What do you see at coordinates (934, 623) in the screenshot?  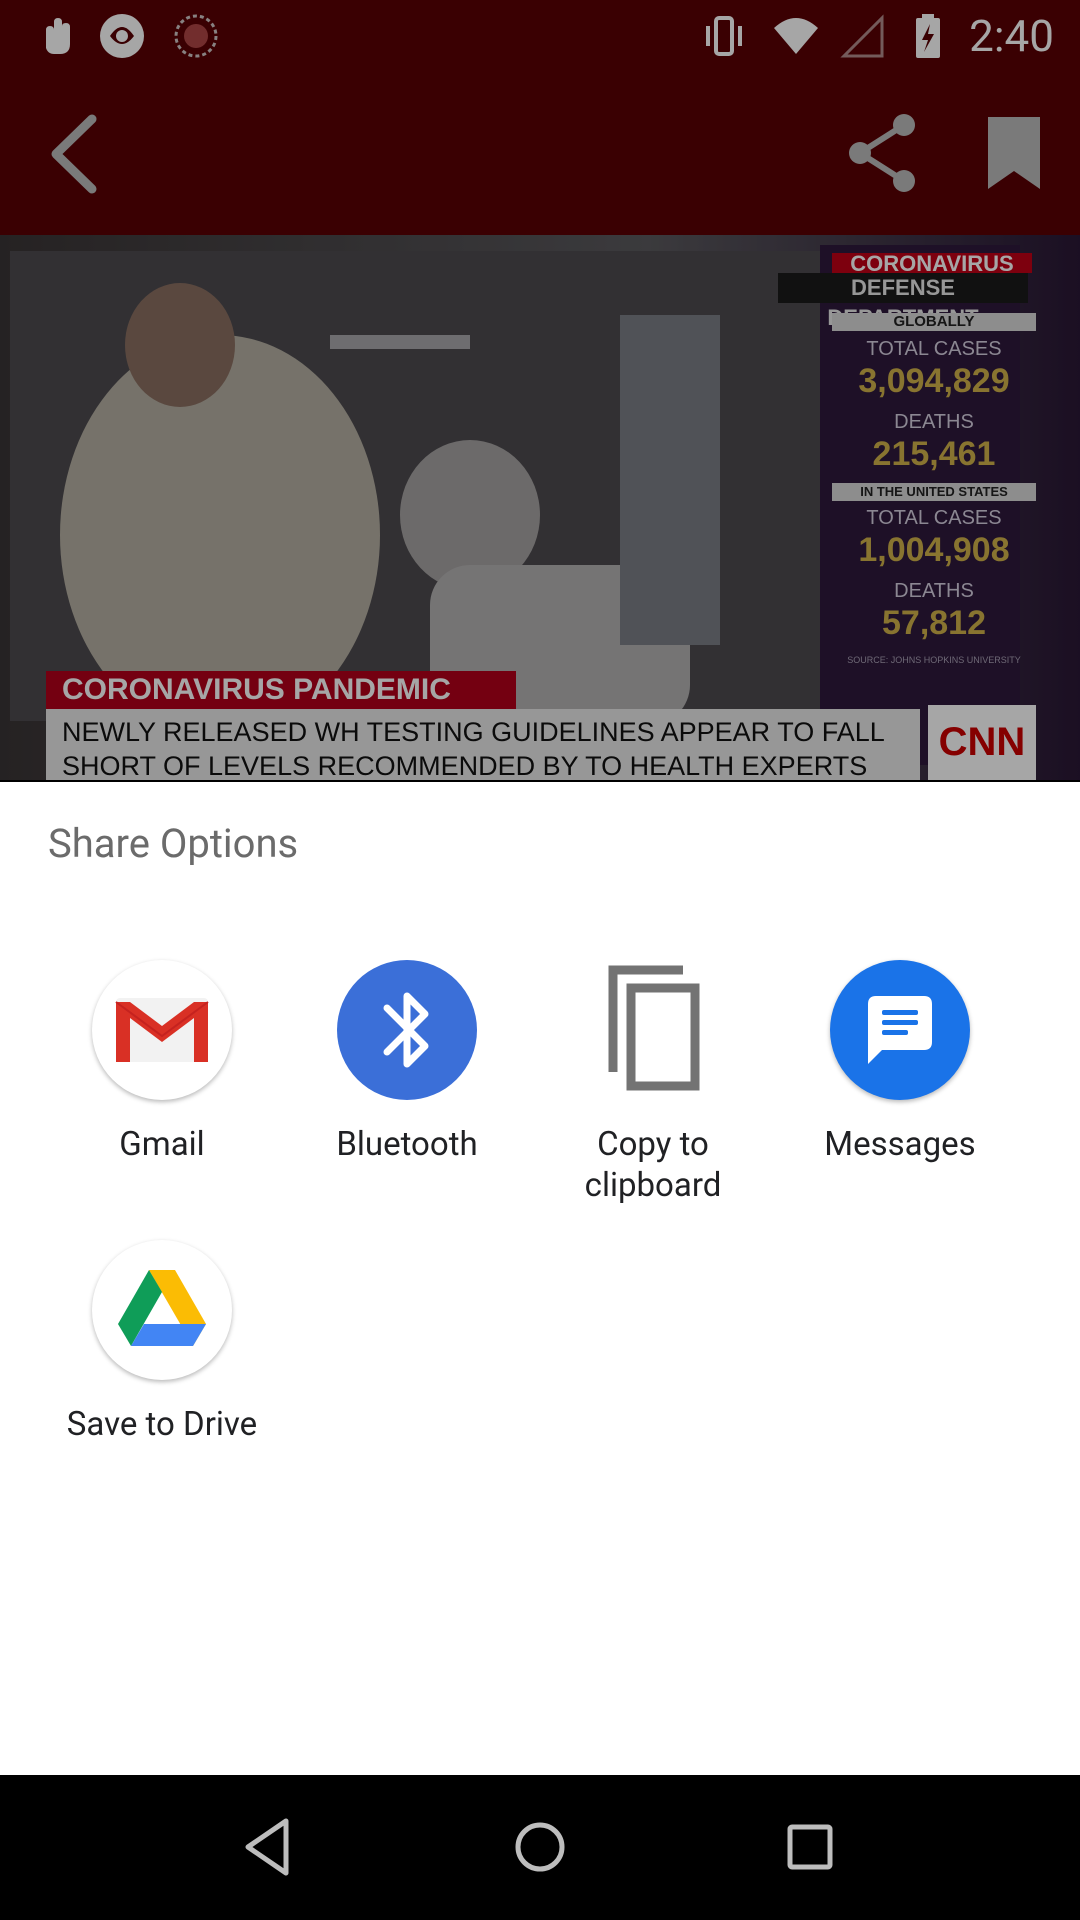 I see `us-deaths-value: 57,812` at bounding box center [934, 623].